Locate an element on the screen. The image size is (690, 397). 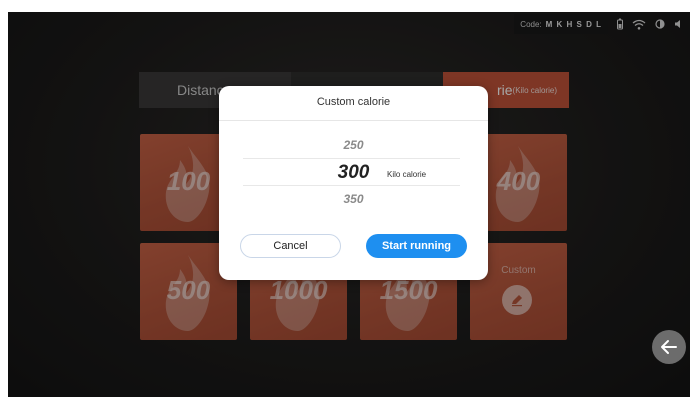
cancel-button: Cancel is located at coordinates (290, 246).